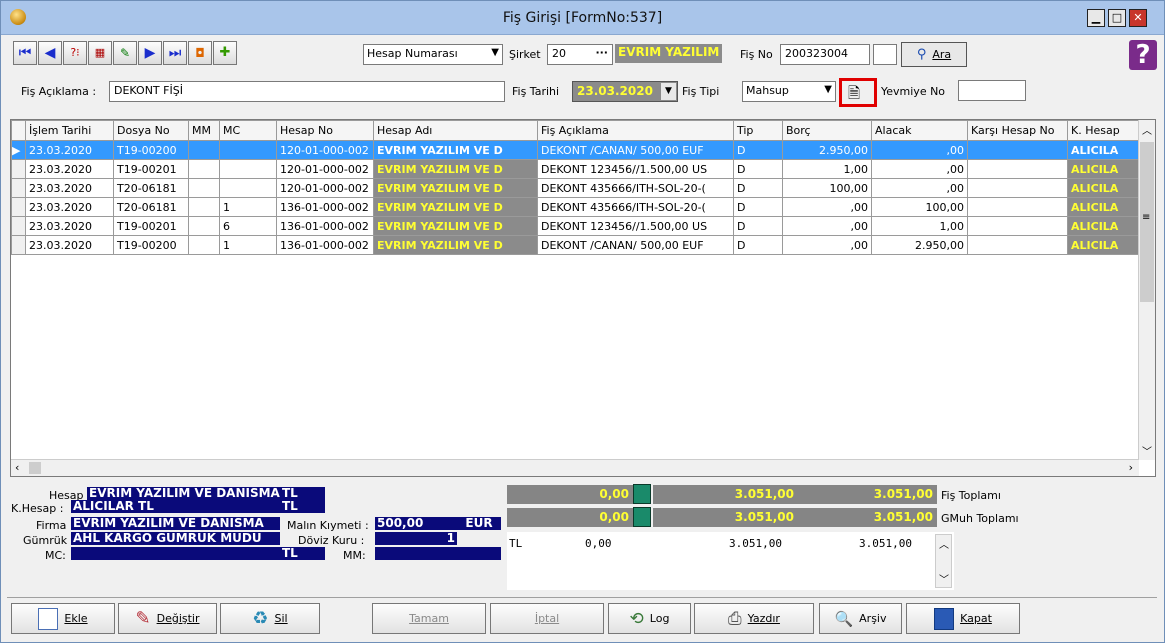 Image resolution: width=1165 pixels, height=643 pixels. What do you see at coordinates (992, 90) in the screenshot?
I see `yevmiye-input` at bounding box center [992, 90].